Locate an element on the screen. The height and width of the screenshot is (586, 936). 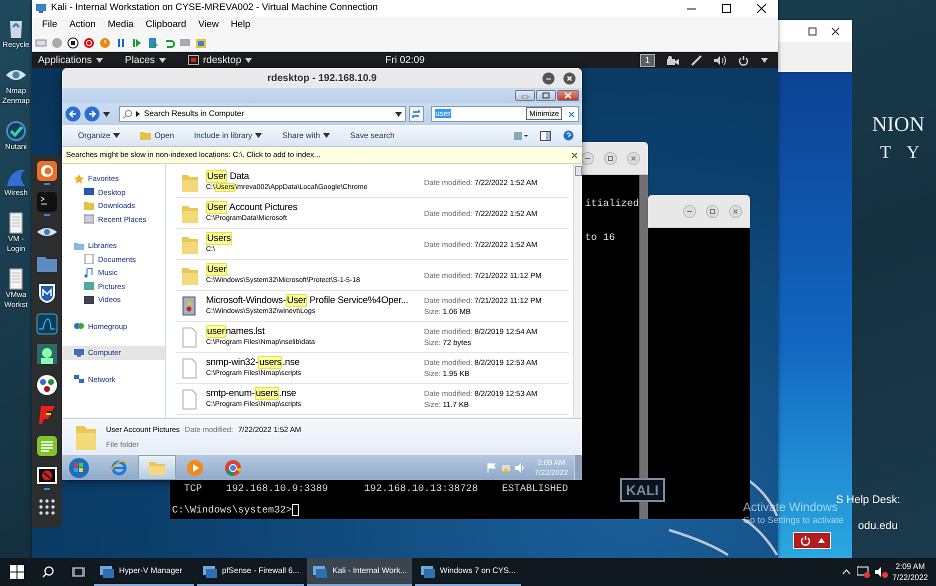
file-name: User is located at coordinates (217, 270).